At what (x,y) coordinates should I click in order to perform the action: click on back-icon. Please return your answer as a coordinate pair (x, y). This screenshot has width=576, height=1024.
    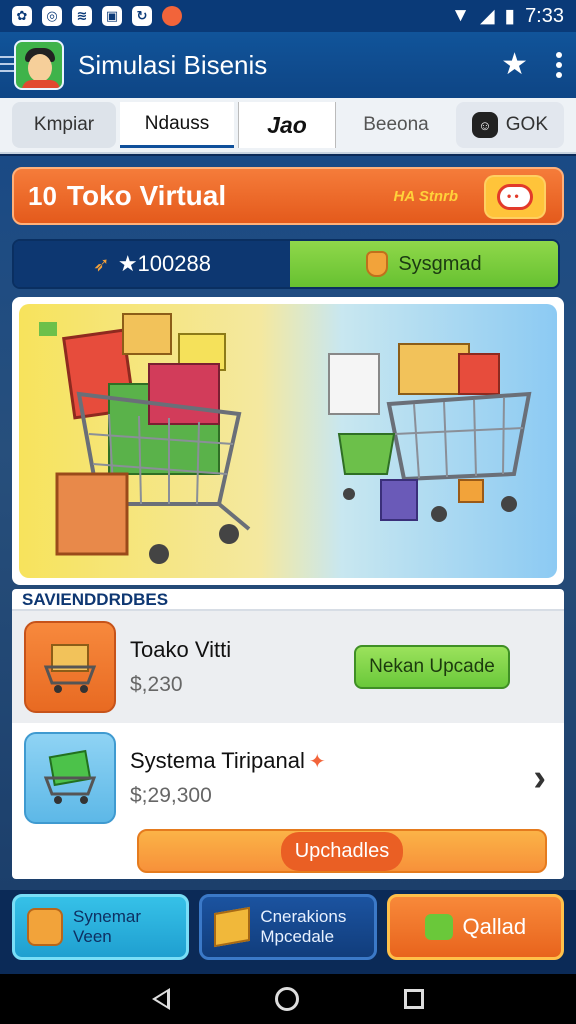
    Looking at the image, I should click on (161, 999).